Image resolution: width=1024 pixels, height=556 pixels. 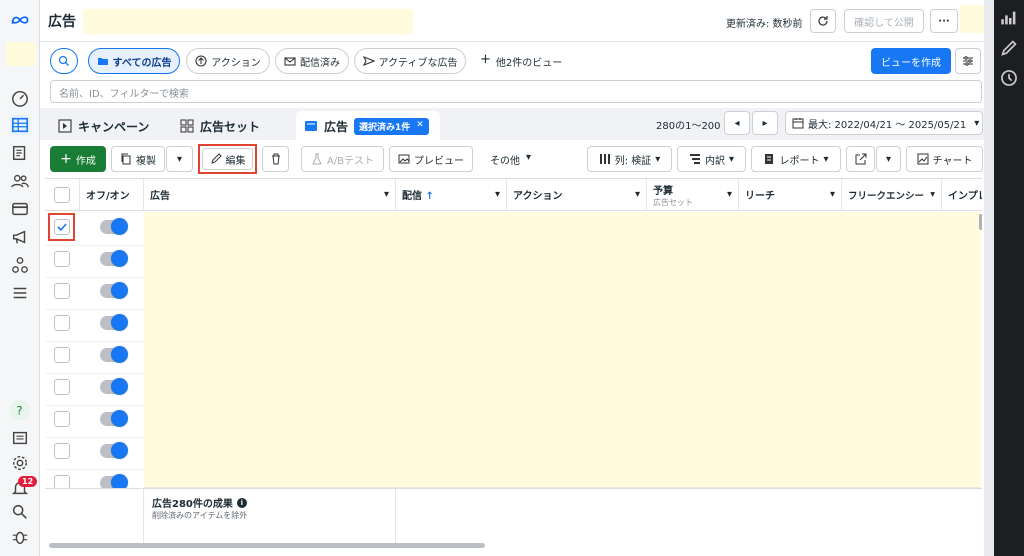 What do you see at coordinates (109, 126) in the screenshot?
I see `tab-campaign: キャンペーン` at bounding box center [109, 126].